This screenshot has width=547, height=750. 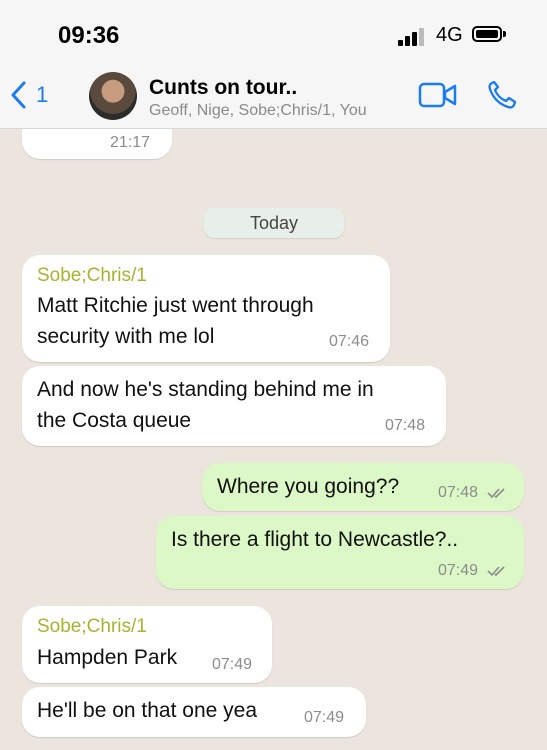 What do you see at coordinates (274, 223) in the screenshot?
I see `date-separator: Today` at bounding box center [274, 223].